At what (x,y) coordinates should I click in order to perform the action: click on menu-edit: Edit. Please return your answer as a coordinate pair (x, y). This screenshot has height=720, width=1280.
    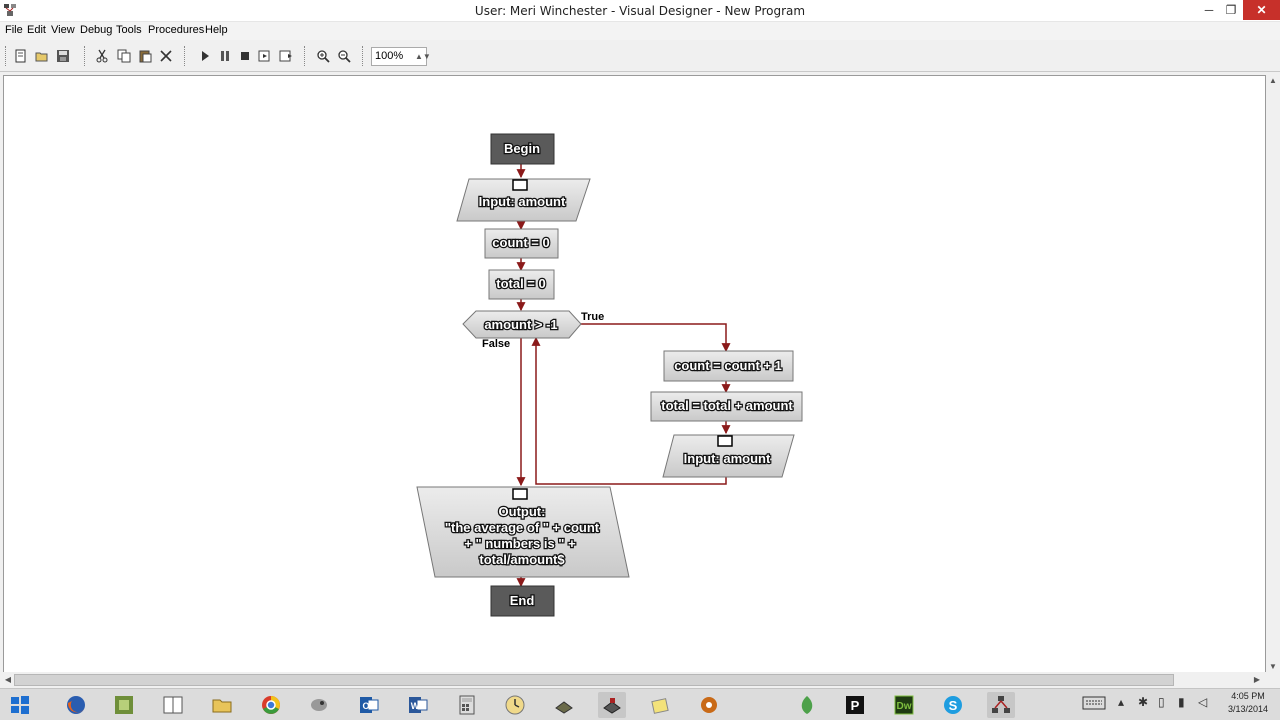
    Looking at the image, I should click on (36, 30).